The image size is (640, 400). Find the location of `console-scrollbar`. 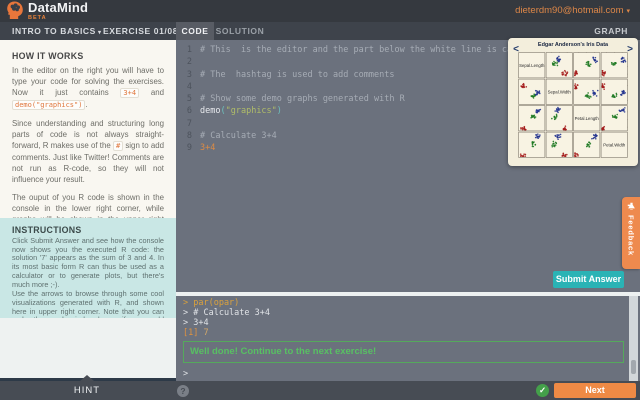

console-scrollbar is located at coordinates (633, 338).